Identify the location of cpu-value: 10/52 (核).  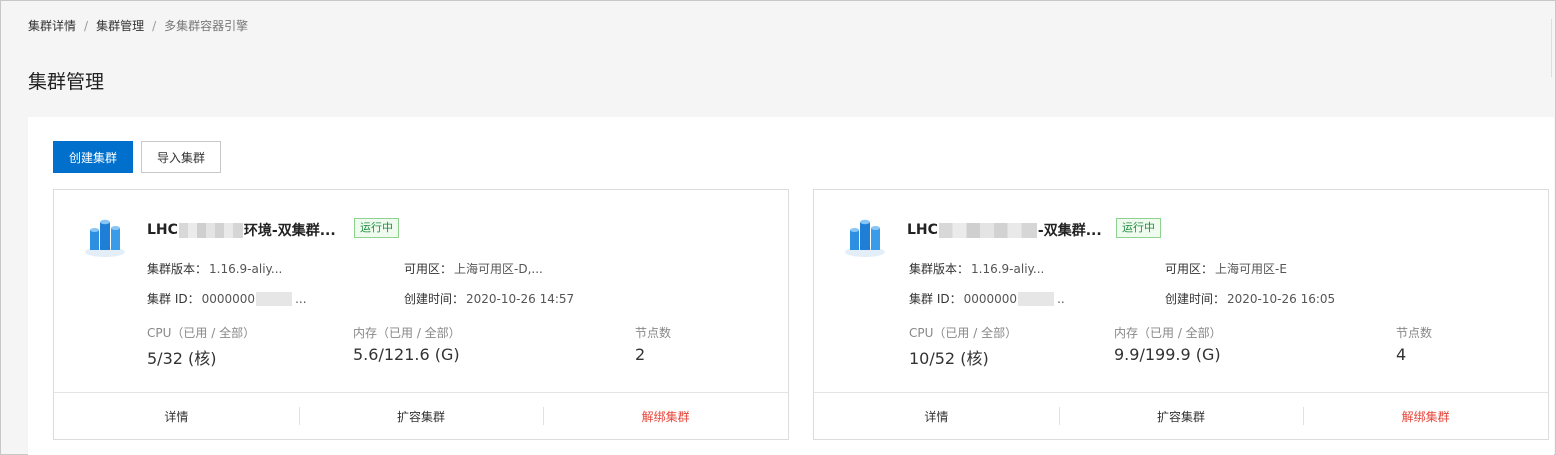
(949, 358).